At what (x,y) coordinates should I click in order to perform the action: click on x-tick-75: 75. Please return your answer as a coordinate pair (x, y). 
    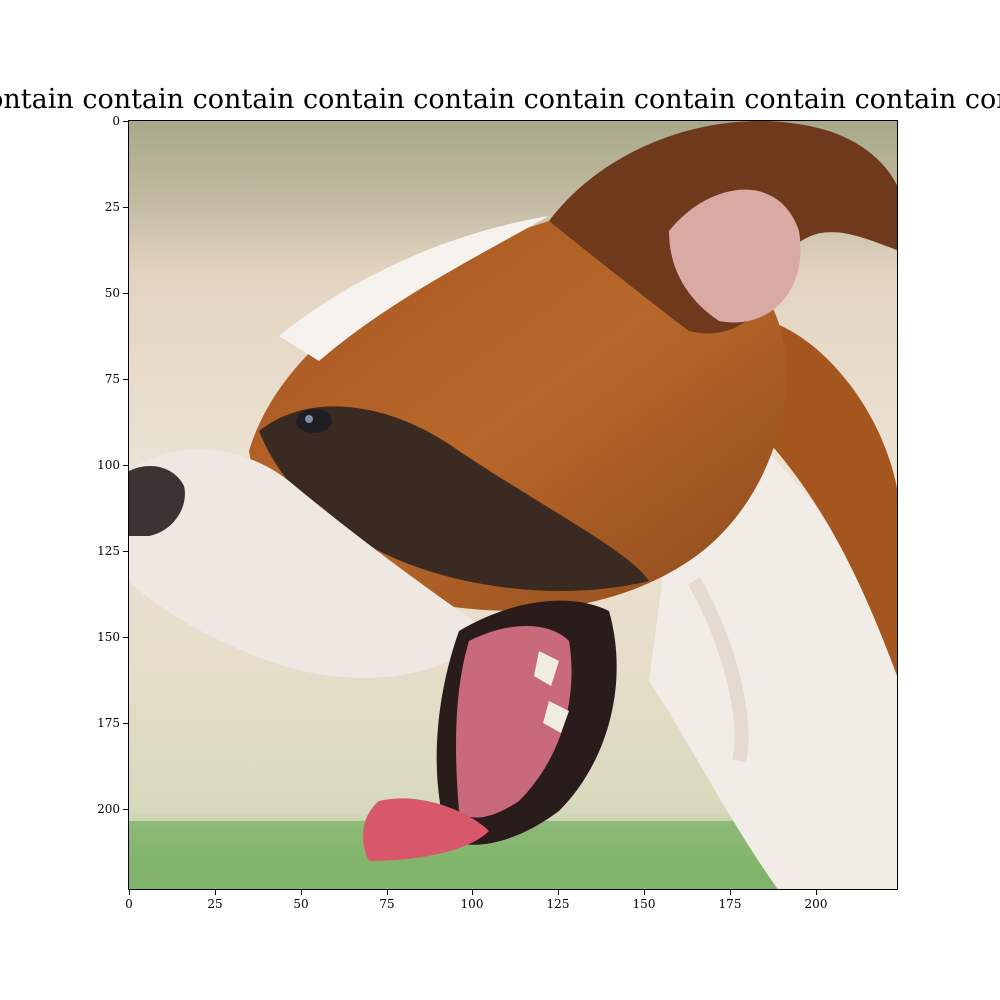
    Looking at the image, I should click on (387, 900).